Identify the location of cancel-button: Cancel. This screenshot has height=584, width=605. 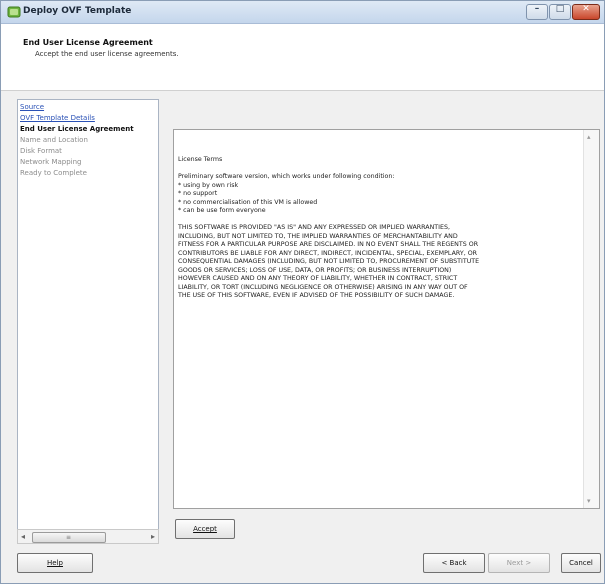
(581, 563).